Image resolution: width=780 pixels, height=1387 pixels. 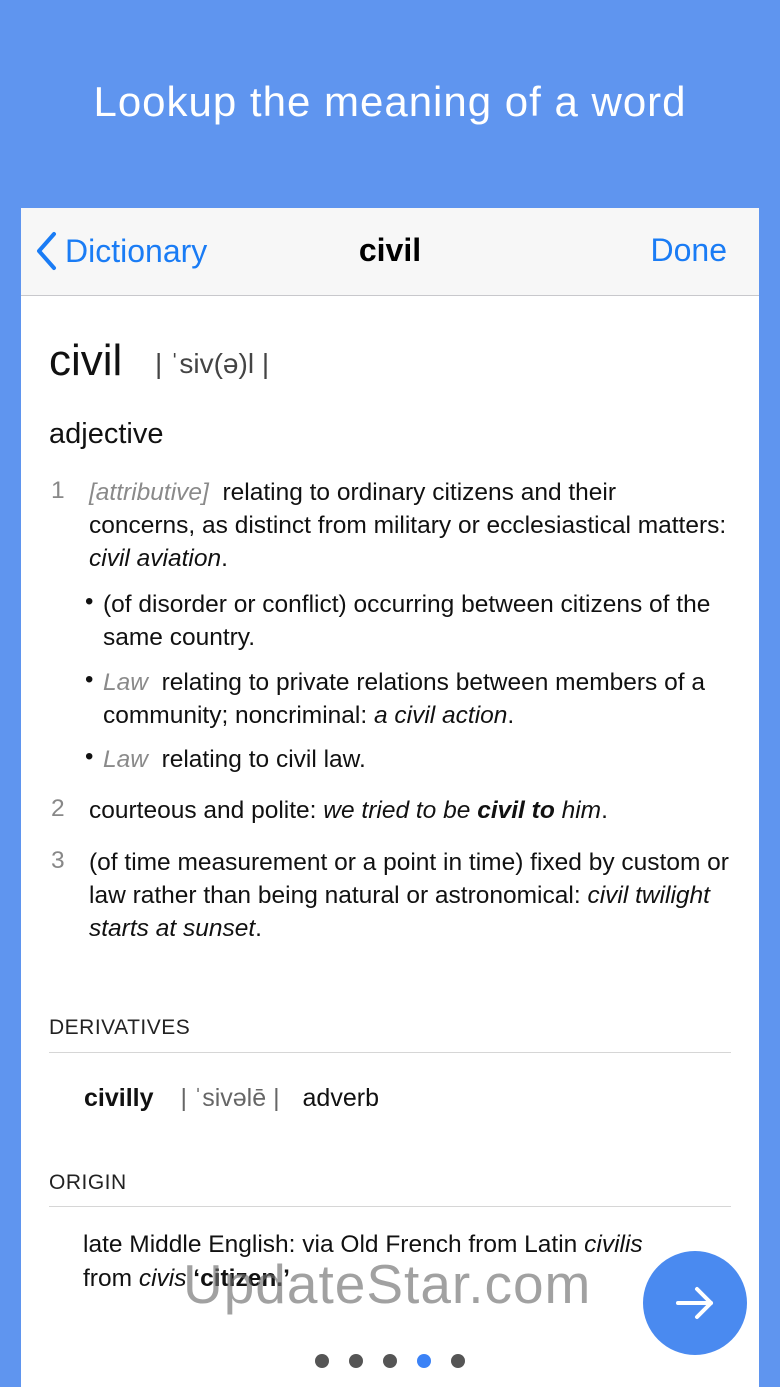 What do you see at coordinates (440, 715) in the screenshot?
I see `subsense-example: a civil action` at bounding box center [440, 715].